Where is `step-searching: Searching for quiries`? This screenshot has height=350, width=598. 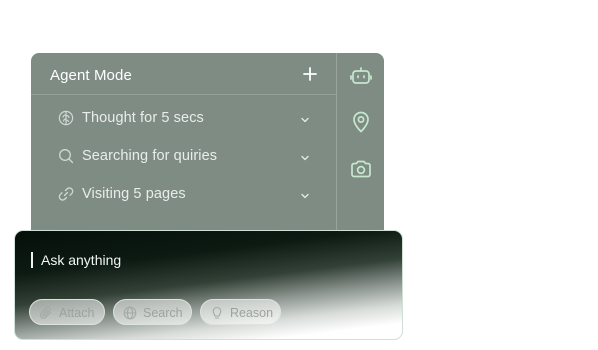 step-searching: Searching for quiries is located at coordinates (185, 156).